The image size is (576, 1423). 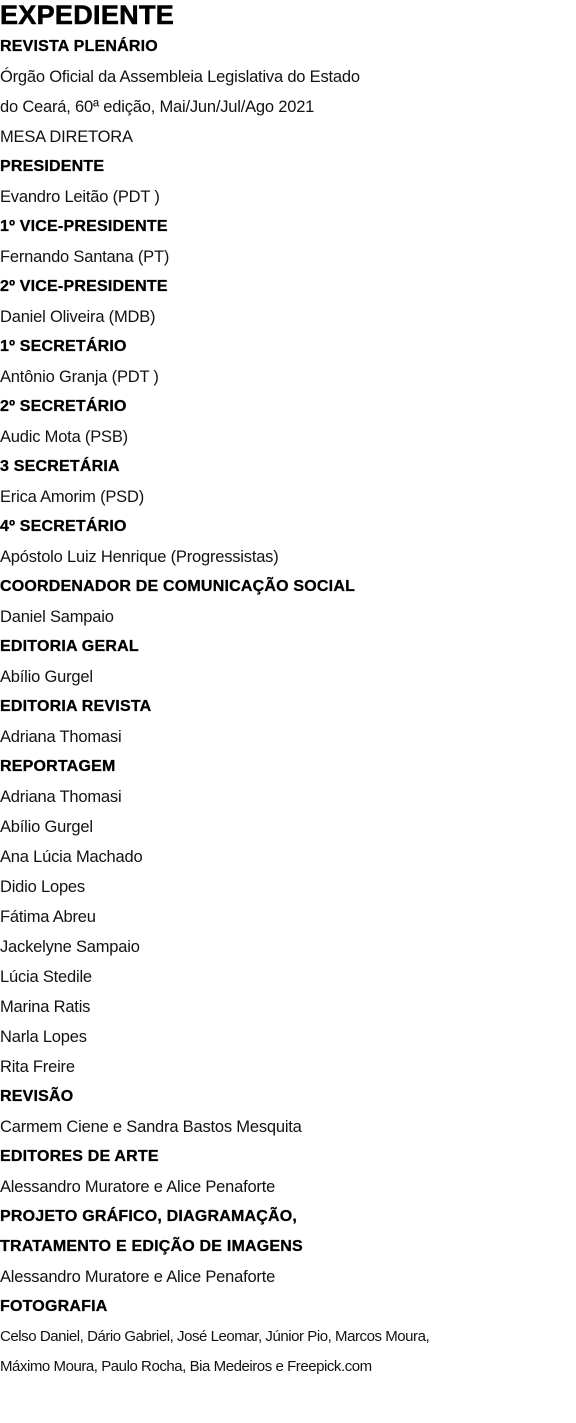 I want to click on section-heading: EDITORIA GERAL, so click(x=69, y=646).